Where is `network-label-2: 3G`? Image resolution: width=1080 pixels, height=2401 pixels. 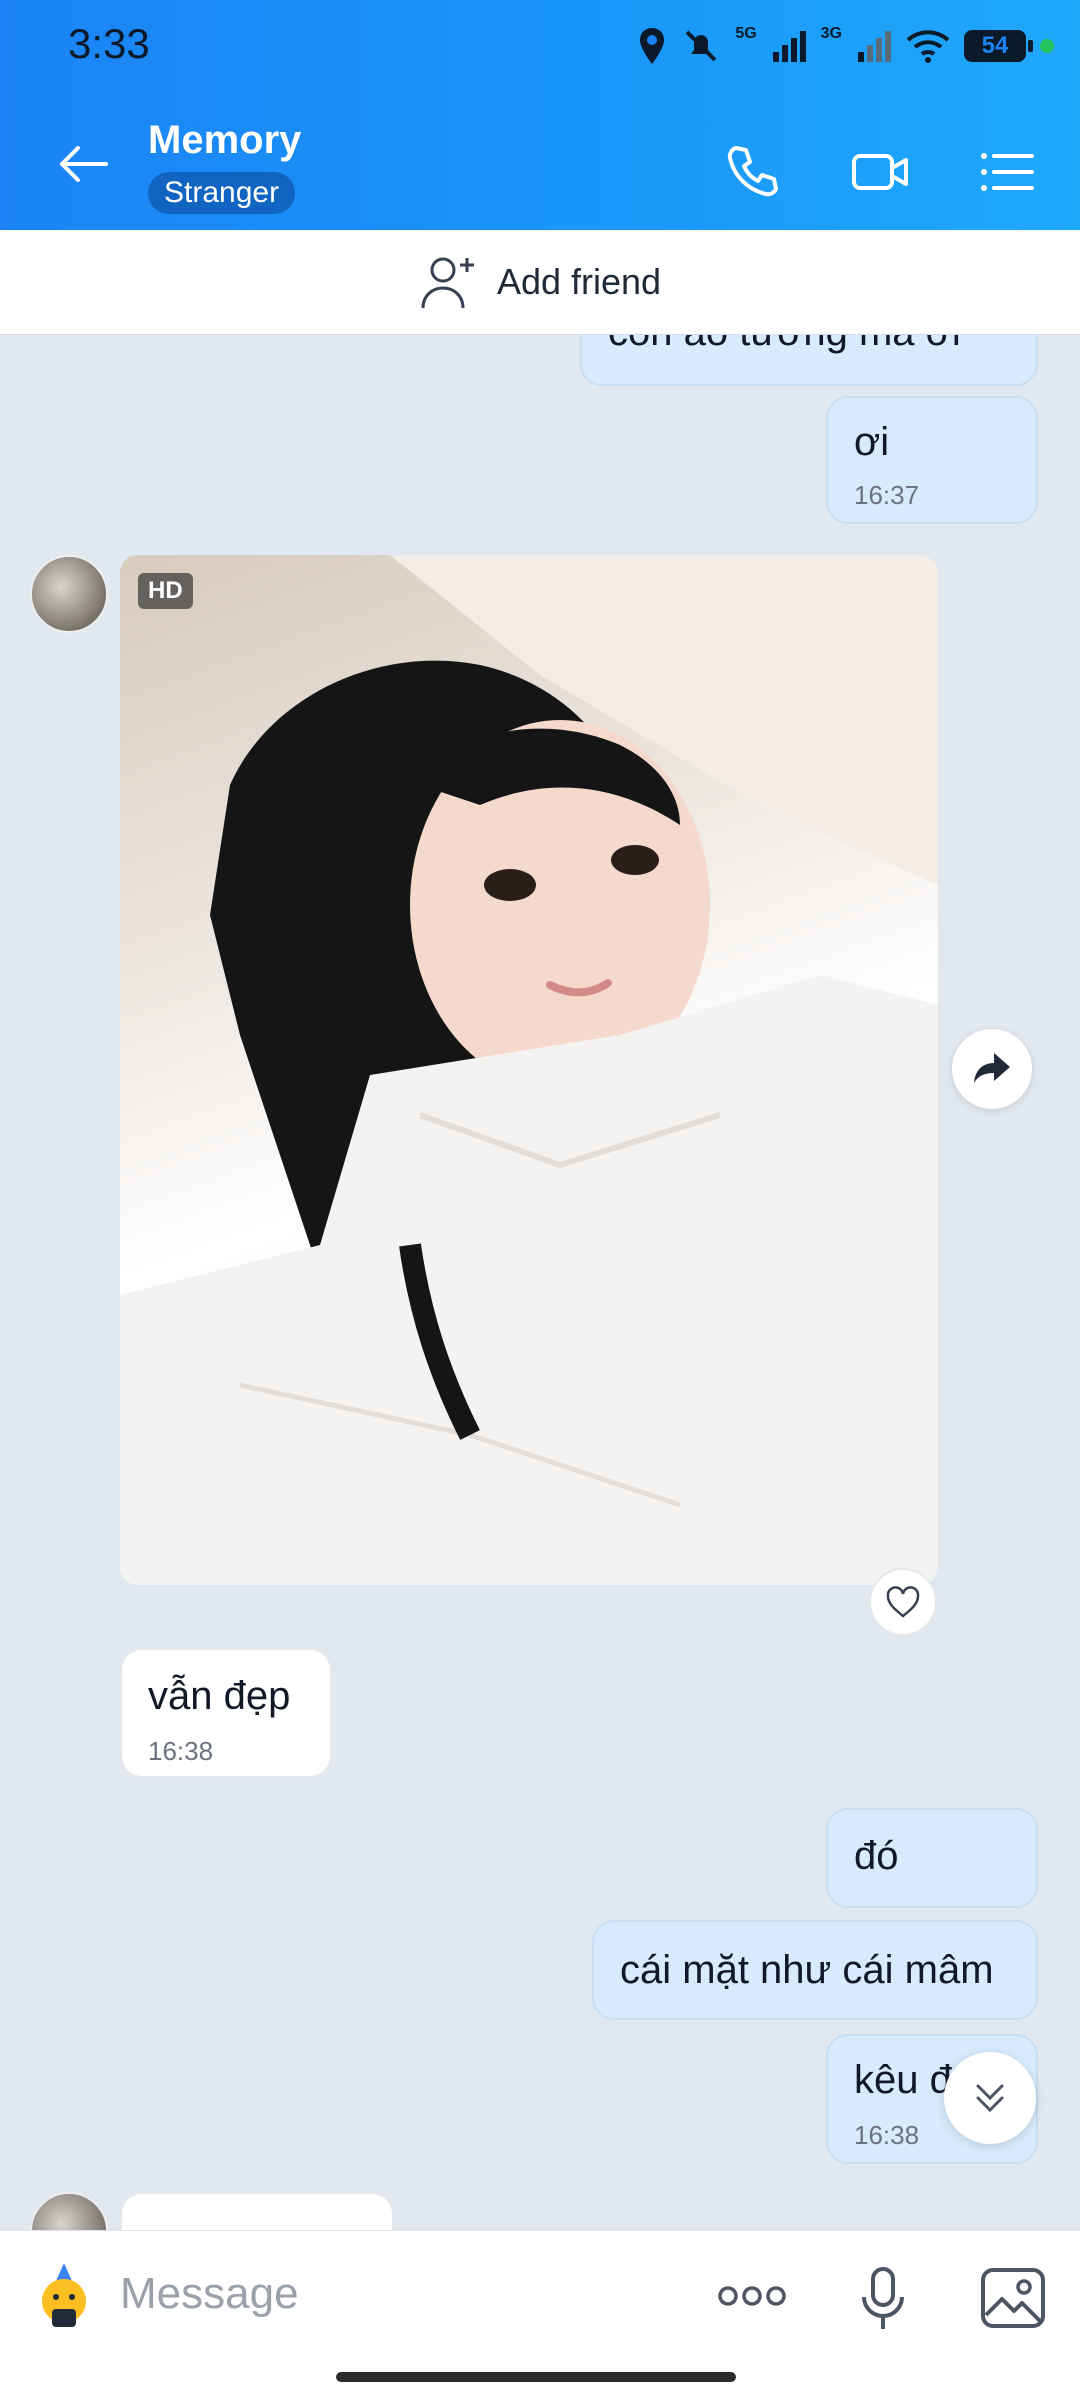 network-label-2: 3G is located at coordinates (831, 33).